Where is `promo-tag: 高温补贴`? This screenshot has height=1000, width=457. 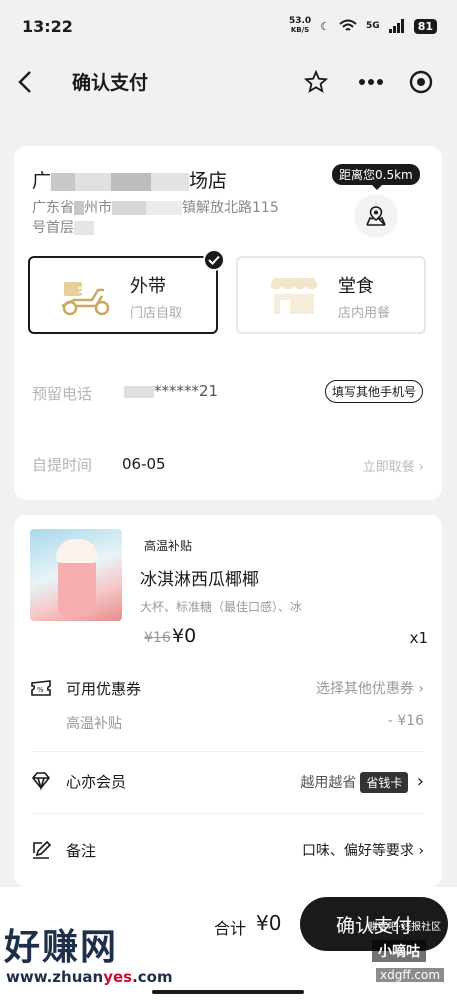
promo-tag: 高温补贴 is located at coordinates (168, 546).